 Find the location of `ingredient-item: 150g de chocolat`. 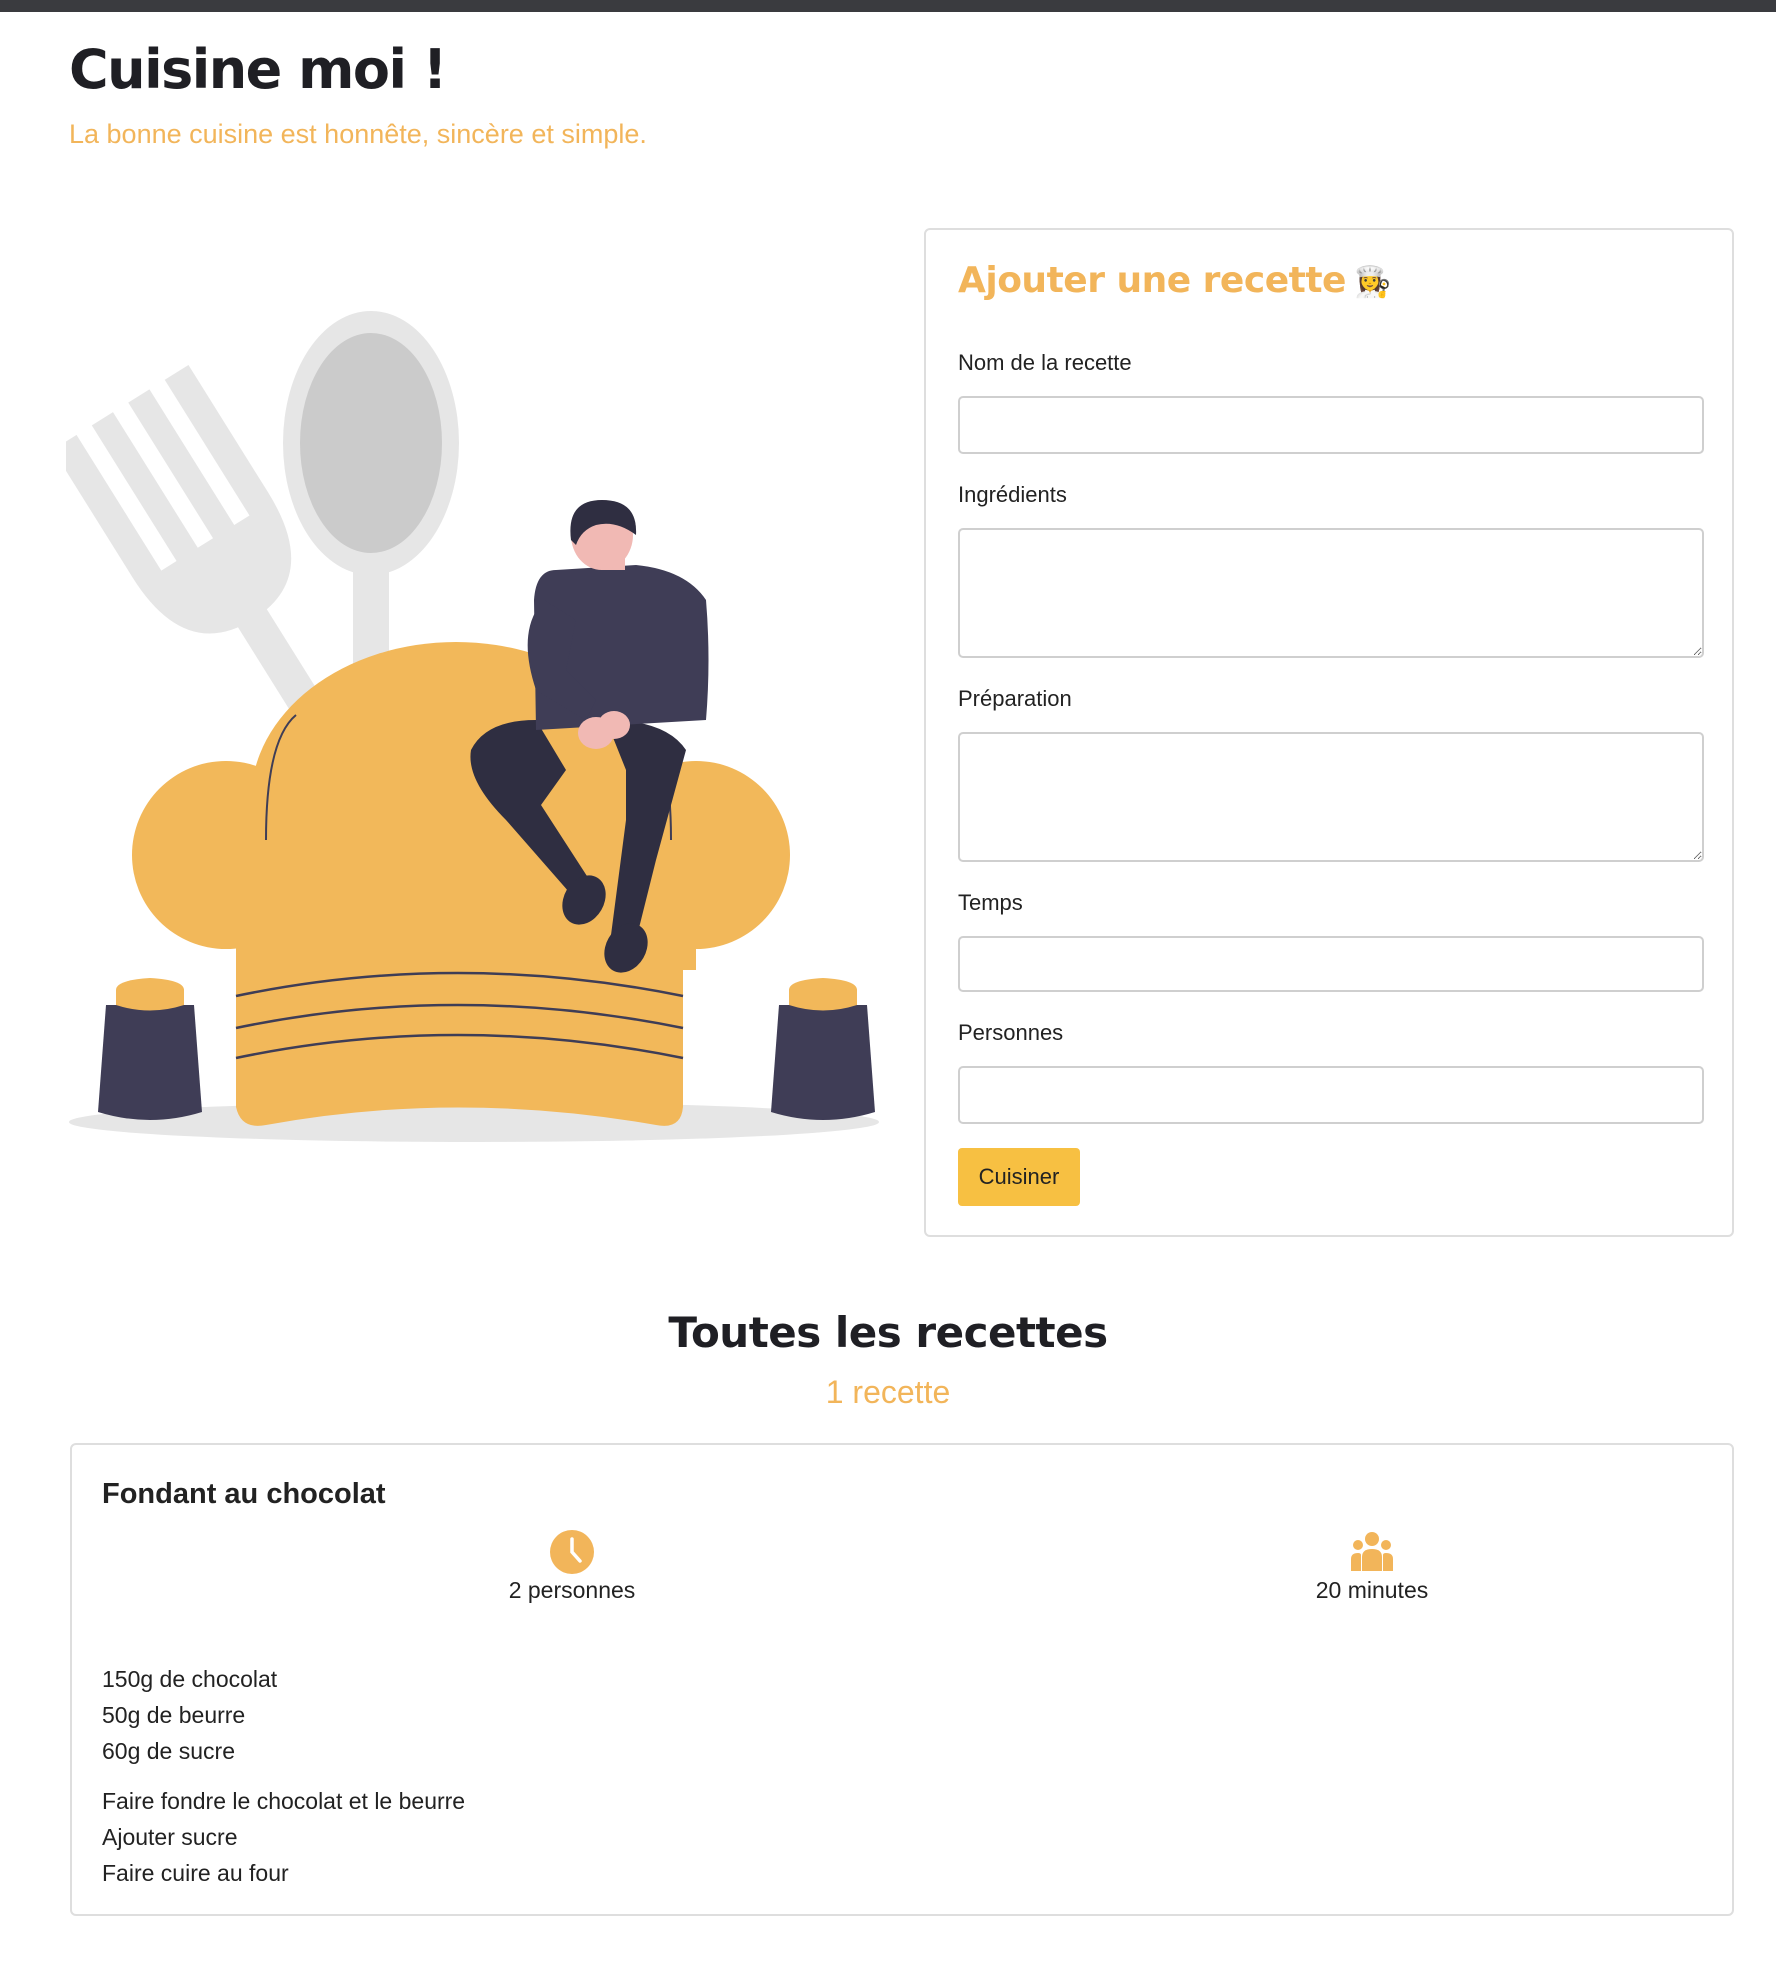

ingredient-item: 150g de chocolat is located at coordinates (190, 1679).